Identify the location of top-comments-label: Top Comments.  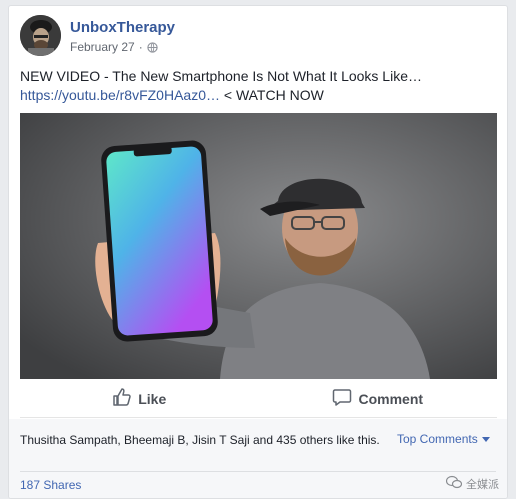
(437, 439).